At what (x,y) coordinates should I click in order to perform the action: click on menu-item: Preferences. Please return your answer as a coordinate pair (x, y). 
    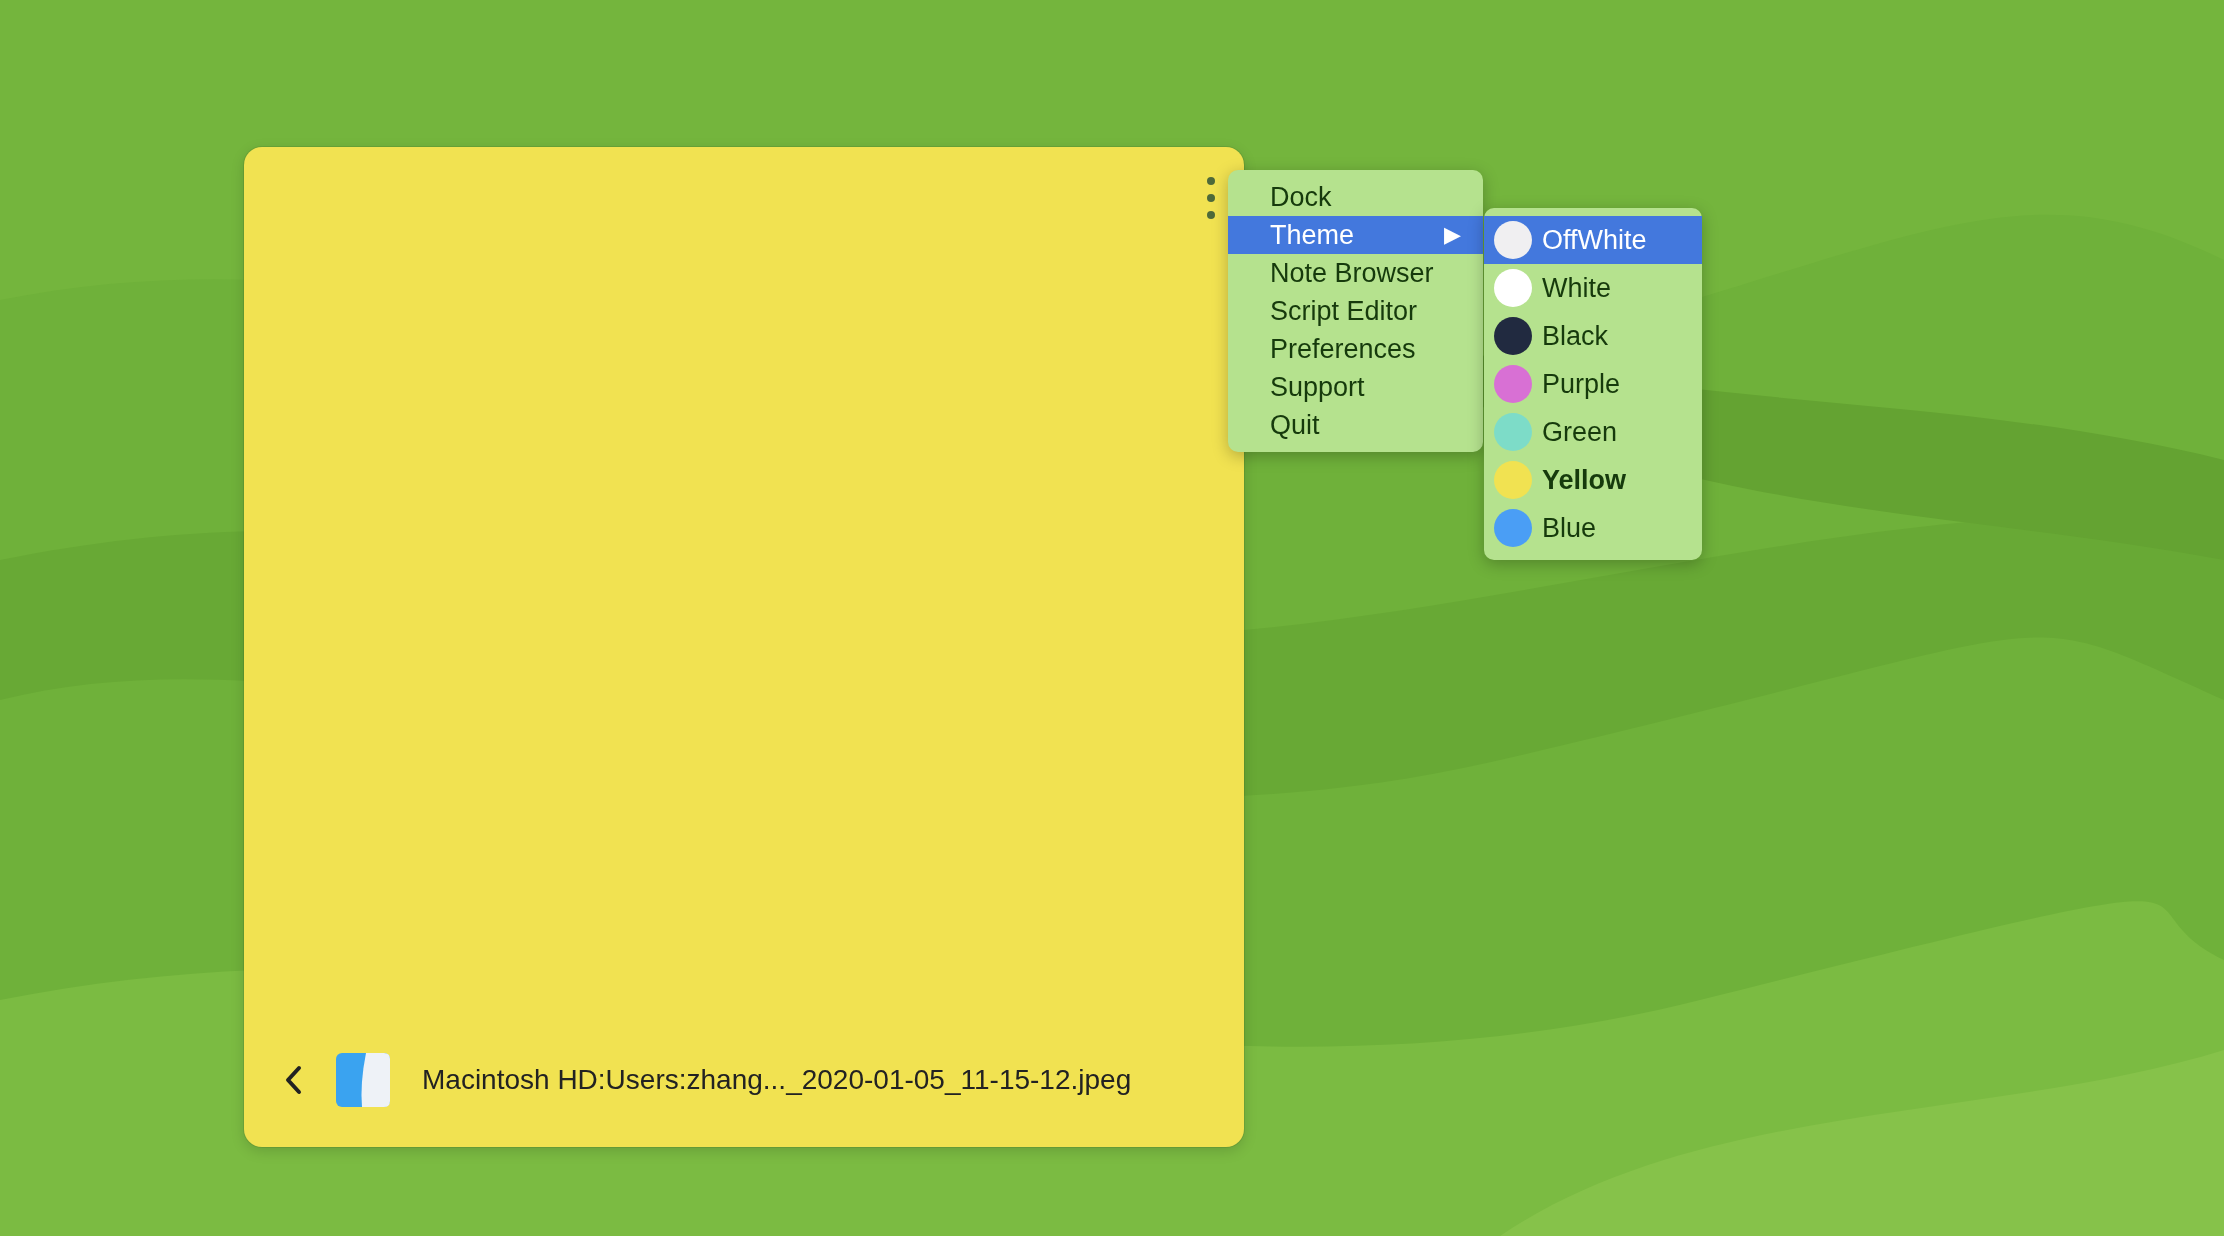
    Looking at the image, I should click on (1355, 349).